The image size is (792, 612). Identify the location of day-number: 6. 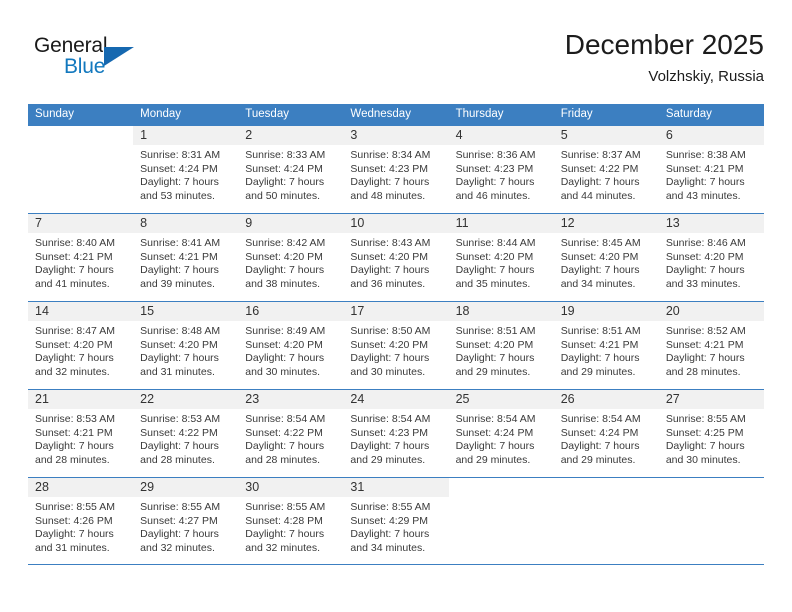
(711, 135).